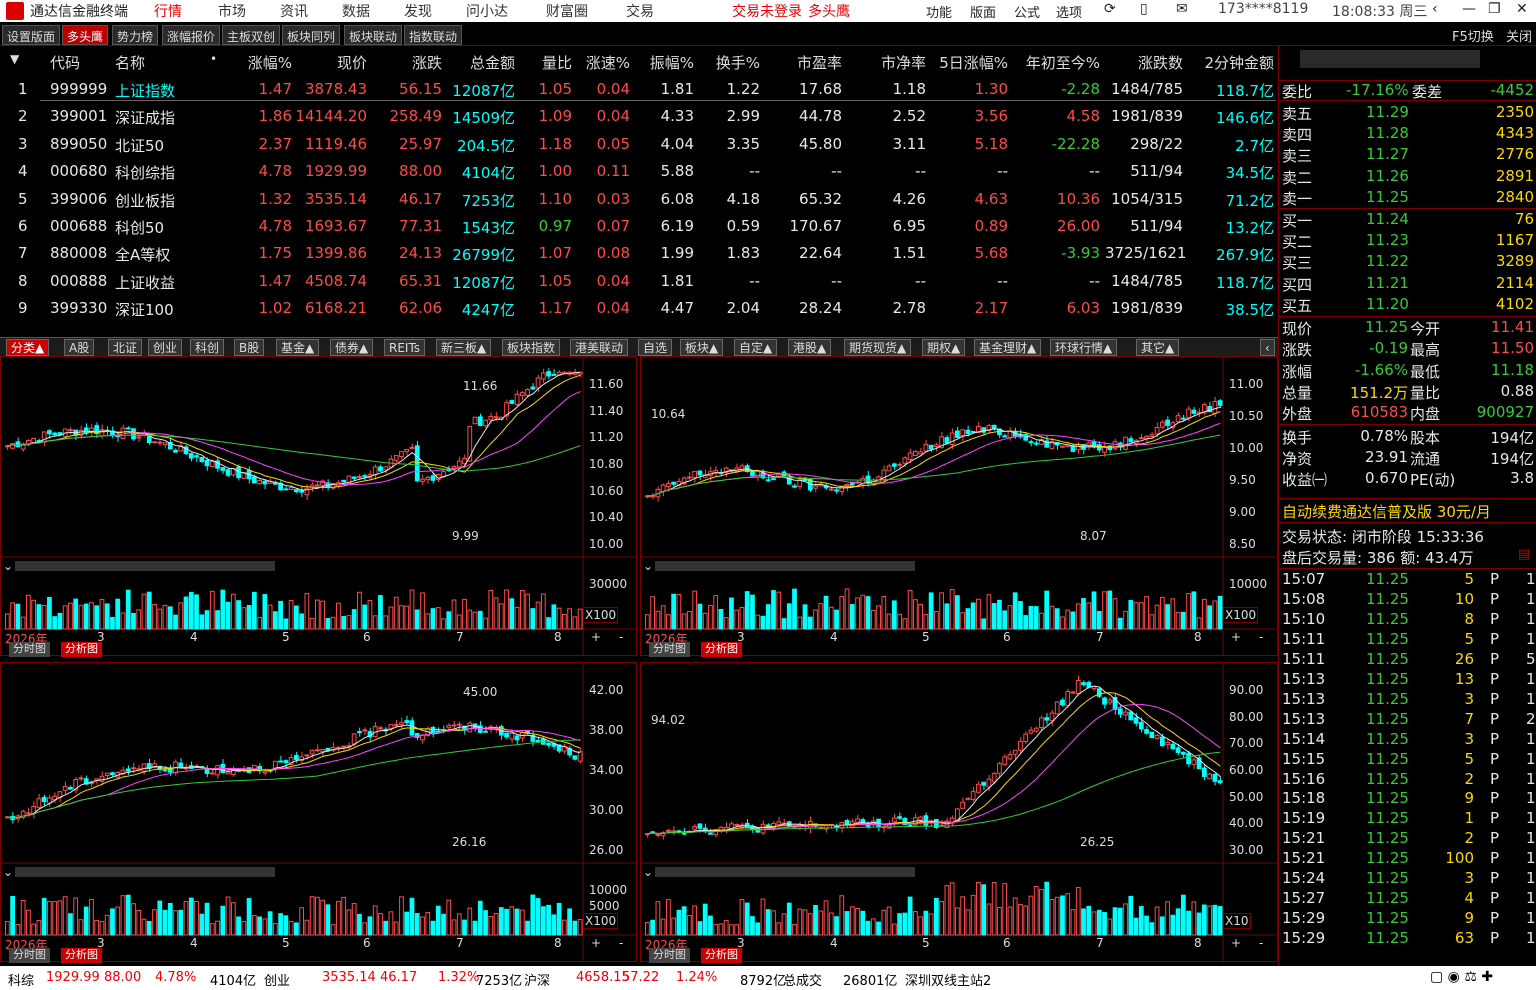  What do you see at coordinates (311, 35) in the screenshot?
I see `layout-tab-5: 板块同列` at bounding box center [311, 35].